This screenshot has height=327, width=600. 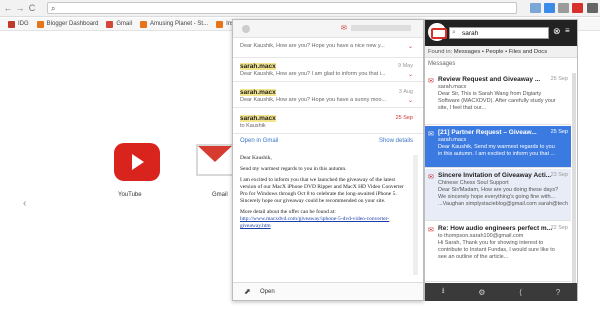 I want to click on thread-item-expanded: sarah.macx 25 Sep to Kaushik, so click(x=328, y=123).